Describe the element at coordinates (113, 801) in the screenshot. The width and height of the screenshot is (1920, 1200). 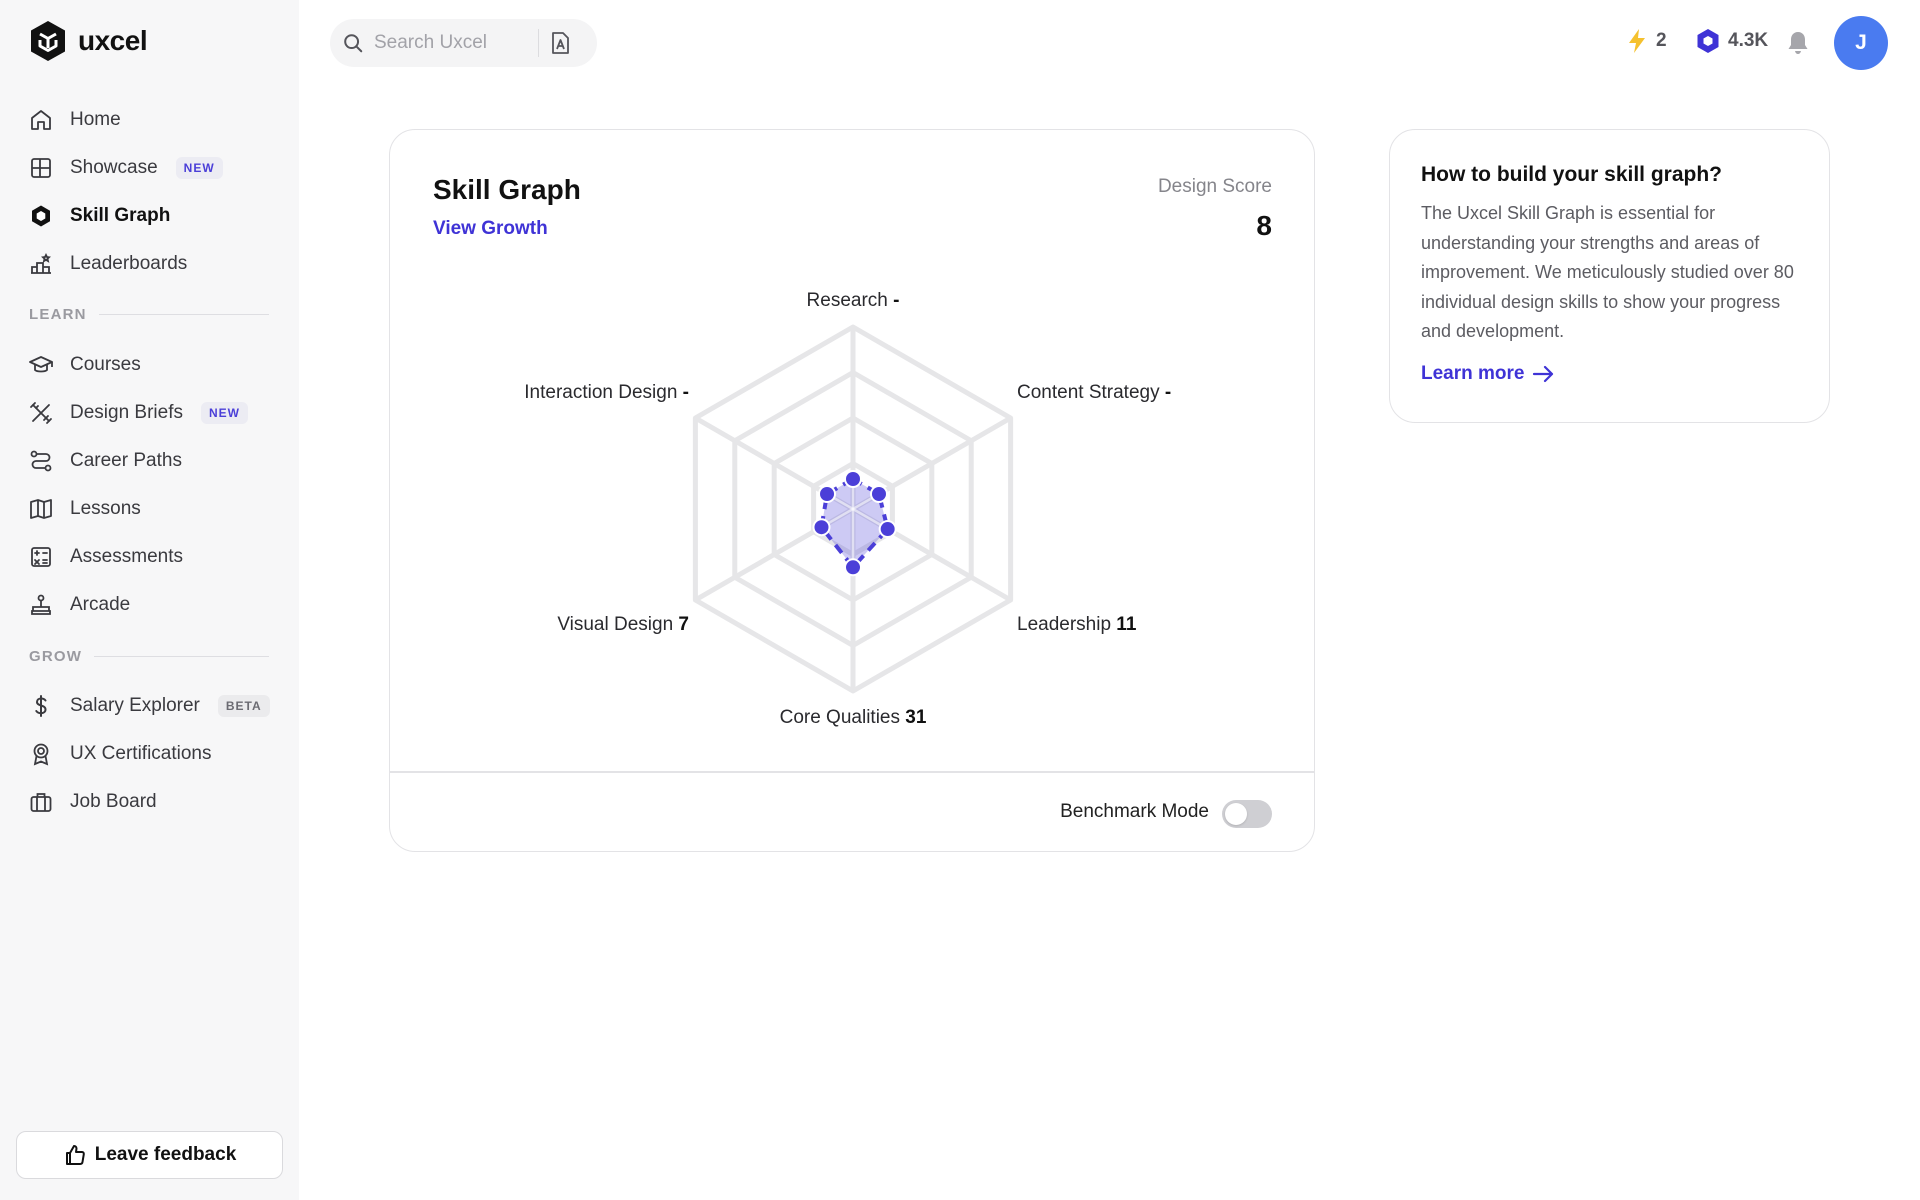
I see `sidebar-item-label: Job Board` at that location.